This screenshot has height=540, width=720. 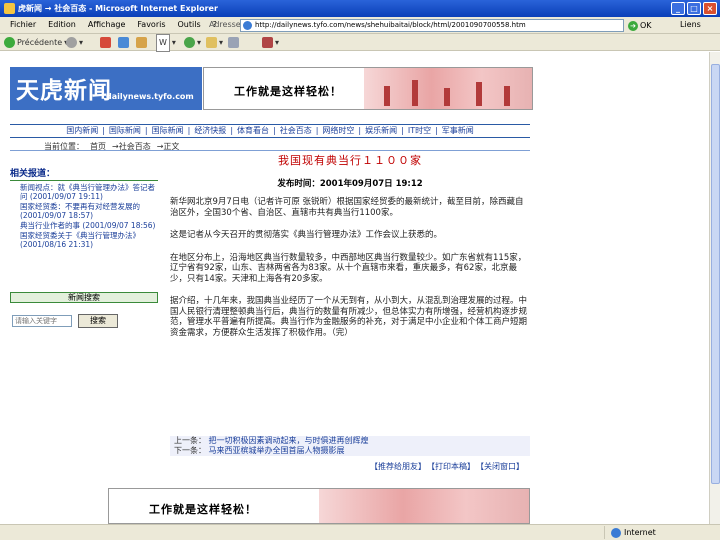 What do you see at coordinates (42, 321) in the screenshot?
I see `search-input` at bounding box center [42, 321].